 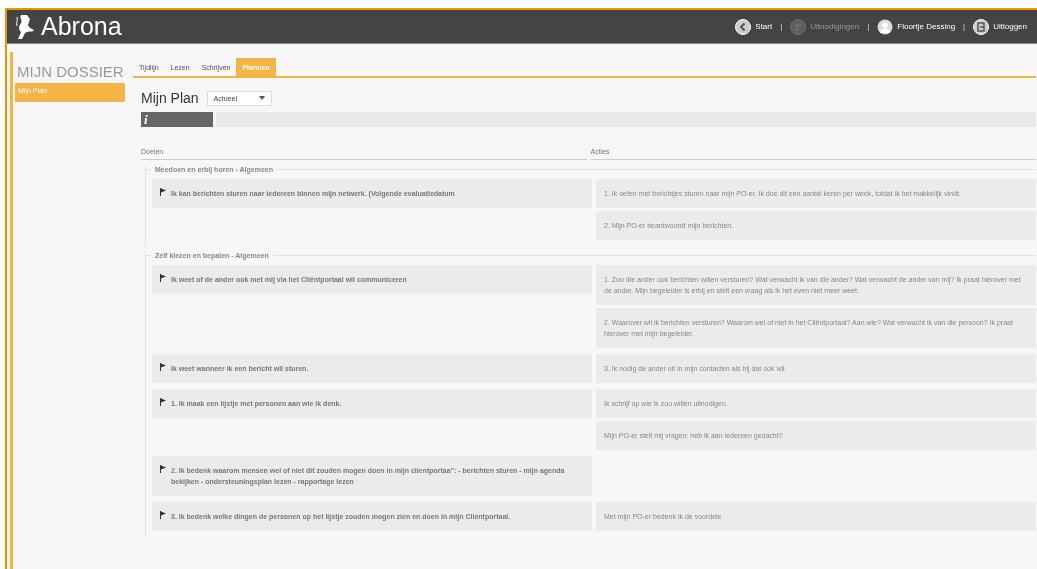 I want to click on nav-link: Uitloggen, so click(x=1000, y=26).